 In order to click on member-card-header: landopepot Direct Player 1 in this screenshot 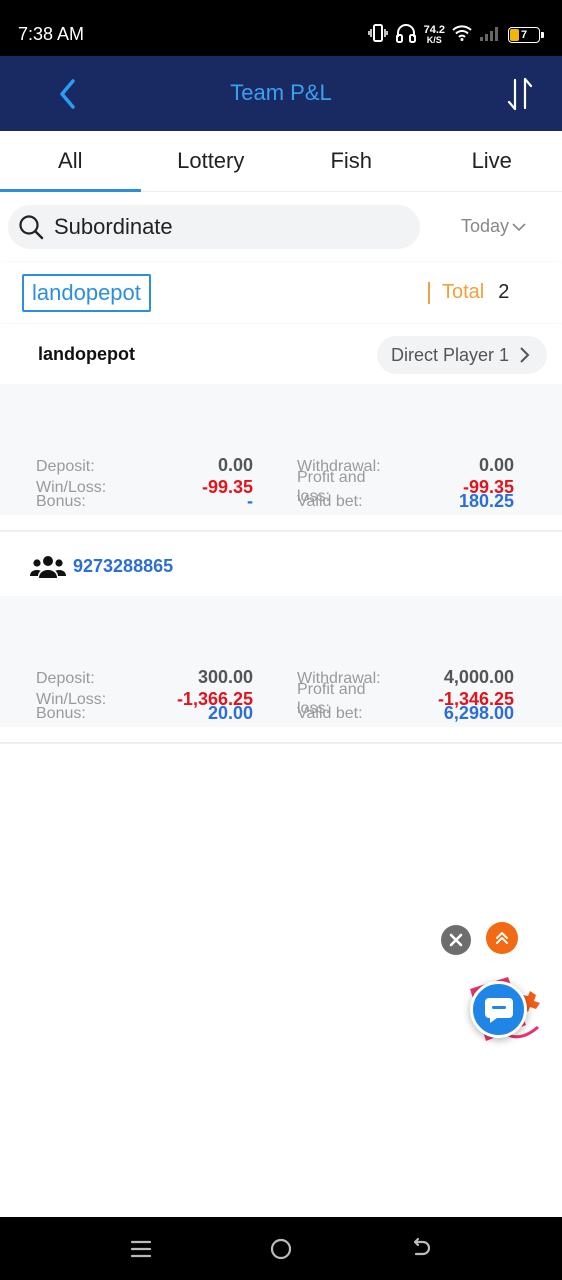, I will do `click(281, 354)`.